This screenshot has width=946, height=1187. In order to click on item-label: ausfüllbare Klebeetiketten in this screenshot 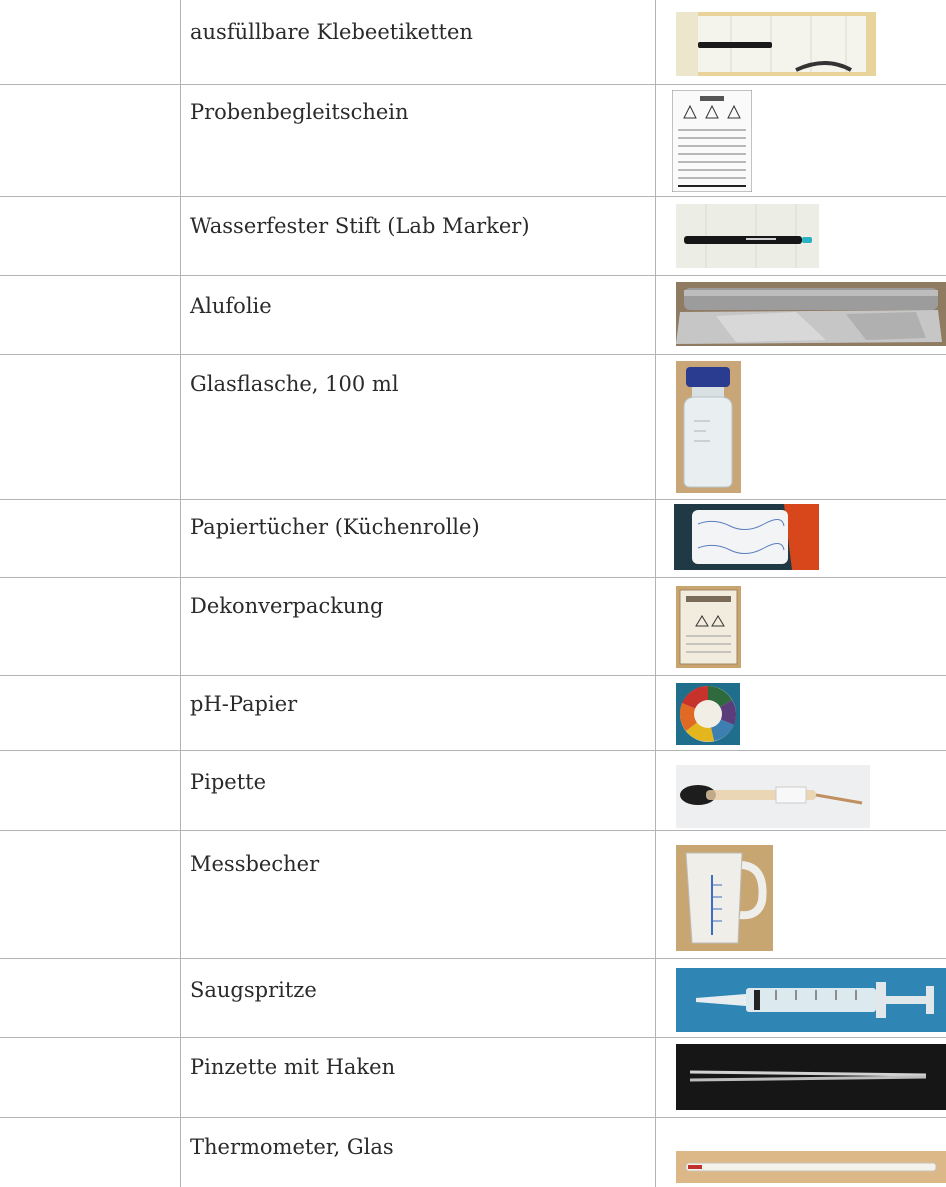, I will do `click(331, 32)`.